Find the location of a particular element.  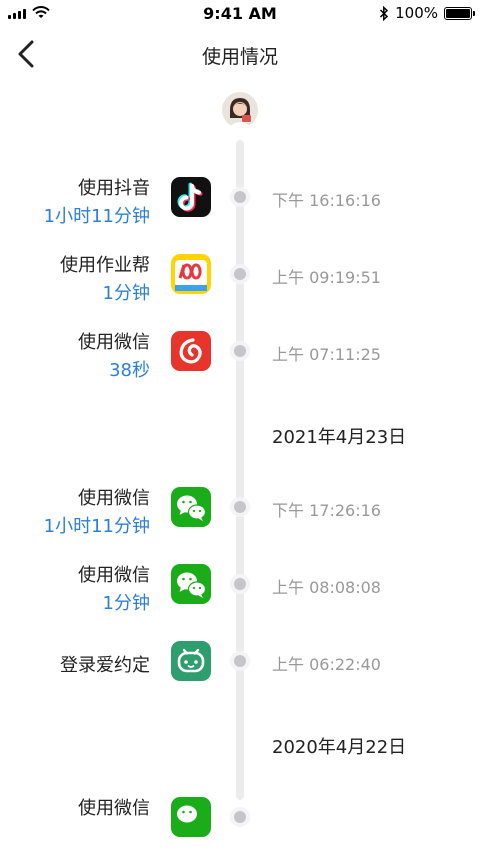

battery-percent: 100% is located at coordinates (416, 13).